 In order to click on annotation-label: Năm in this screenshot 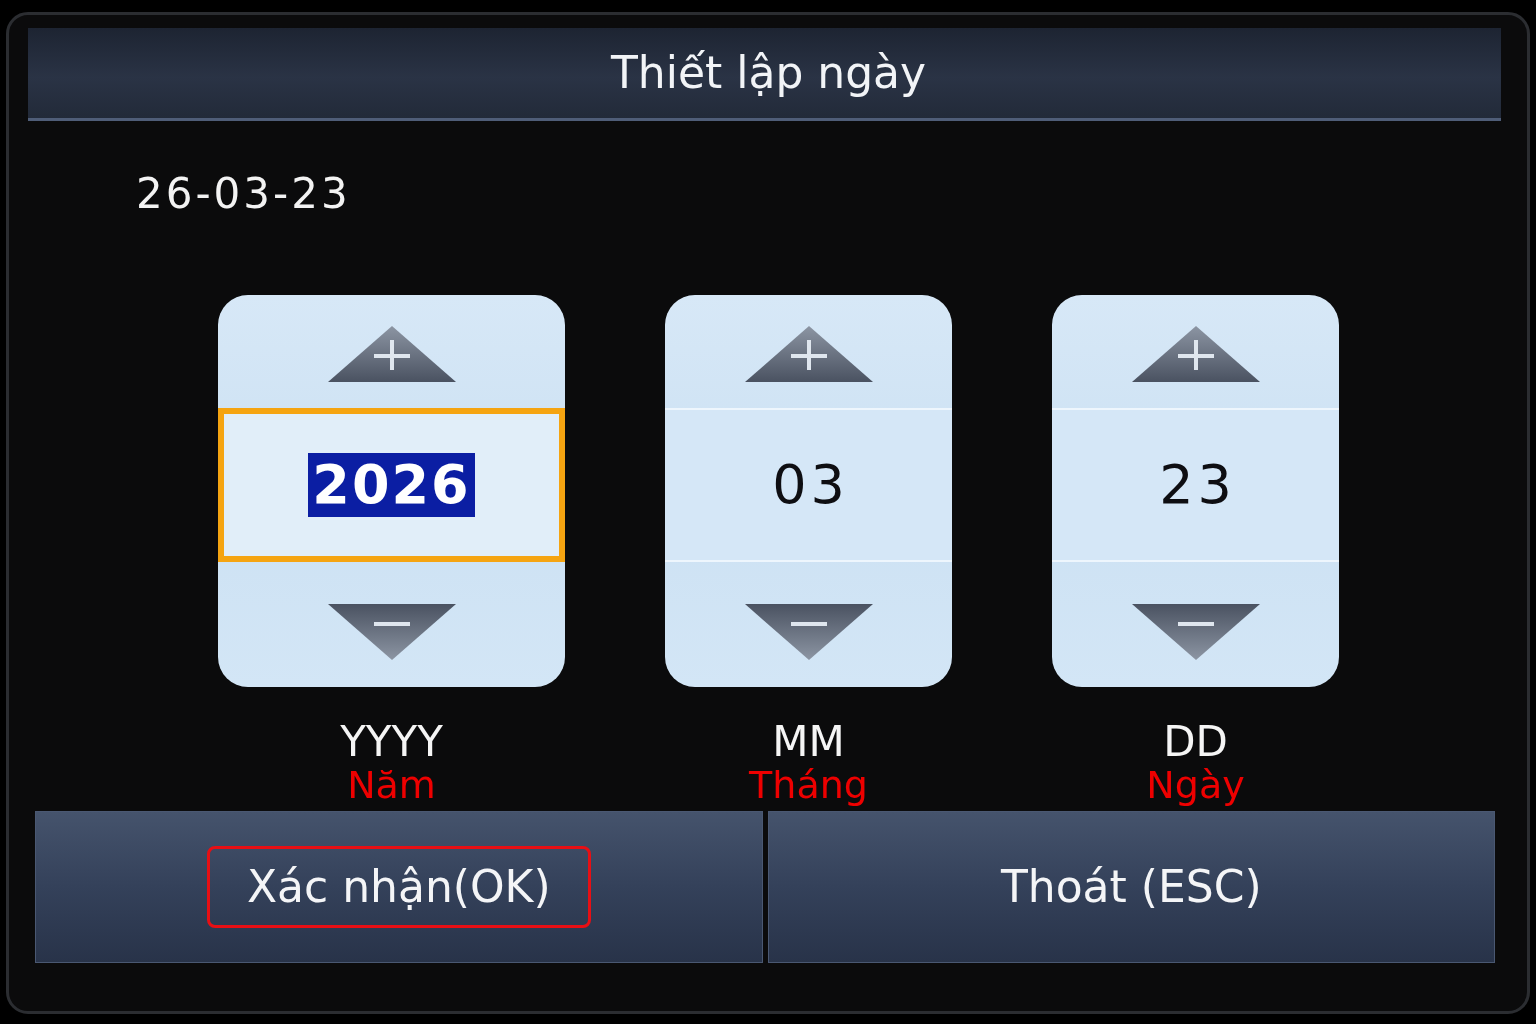, I will do `click(391, 785)`.